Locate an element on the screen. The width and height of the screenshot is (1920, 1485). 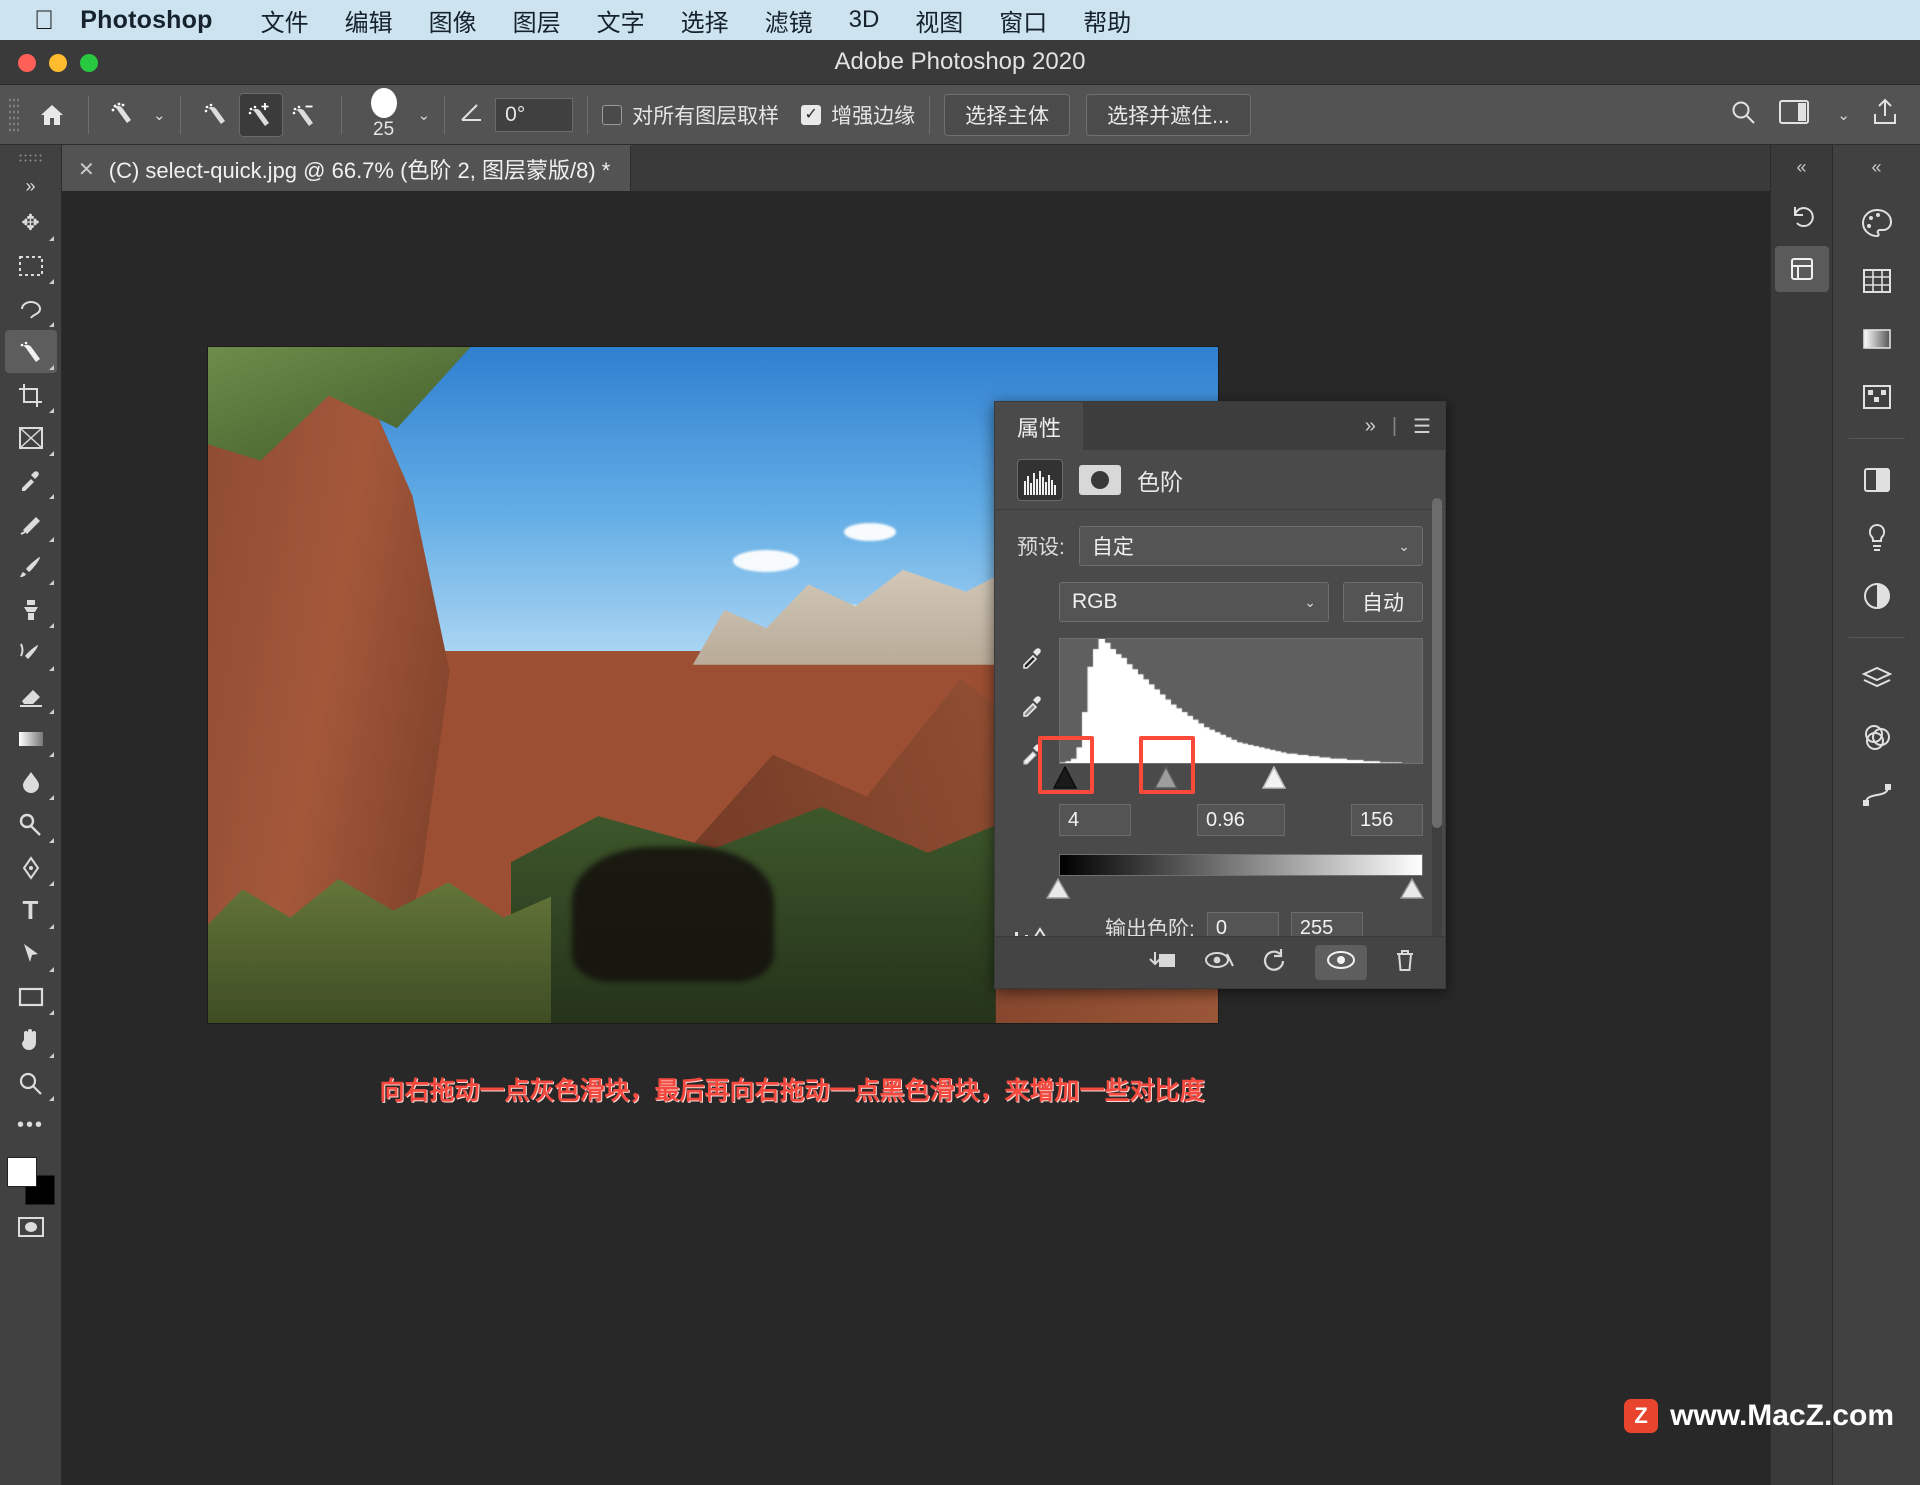
eyedropper-gray-point-icon is located at coordinates (1033, 709).